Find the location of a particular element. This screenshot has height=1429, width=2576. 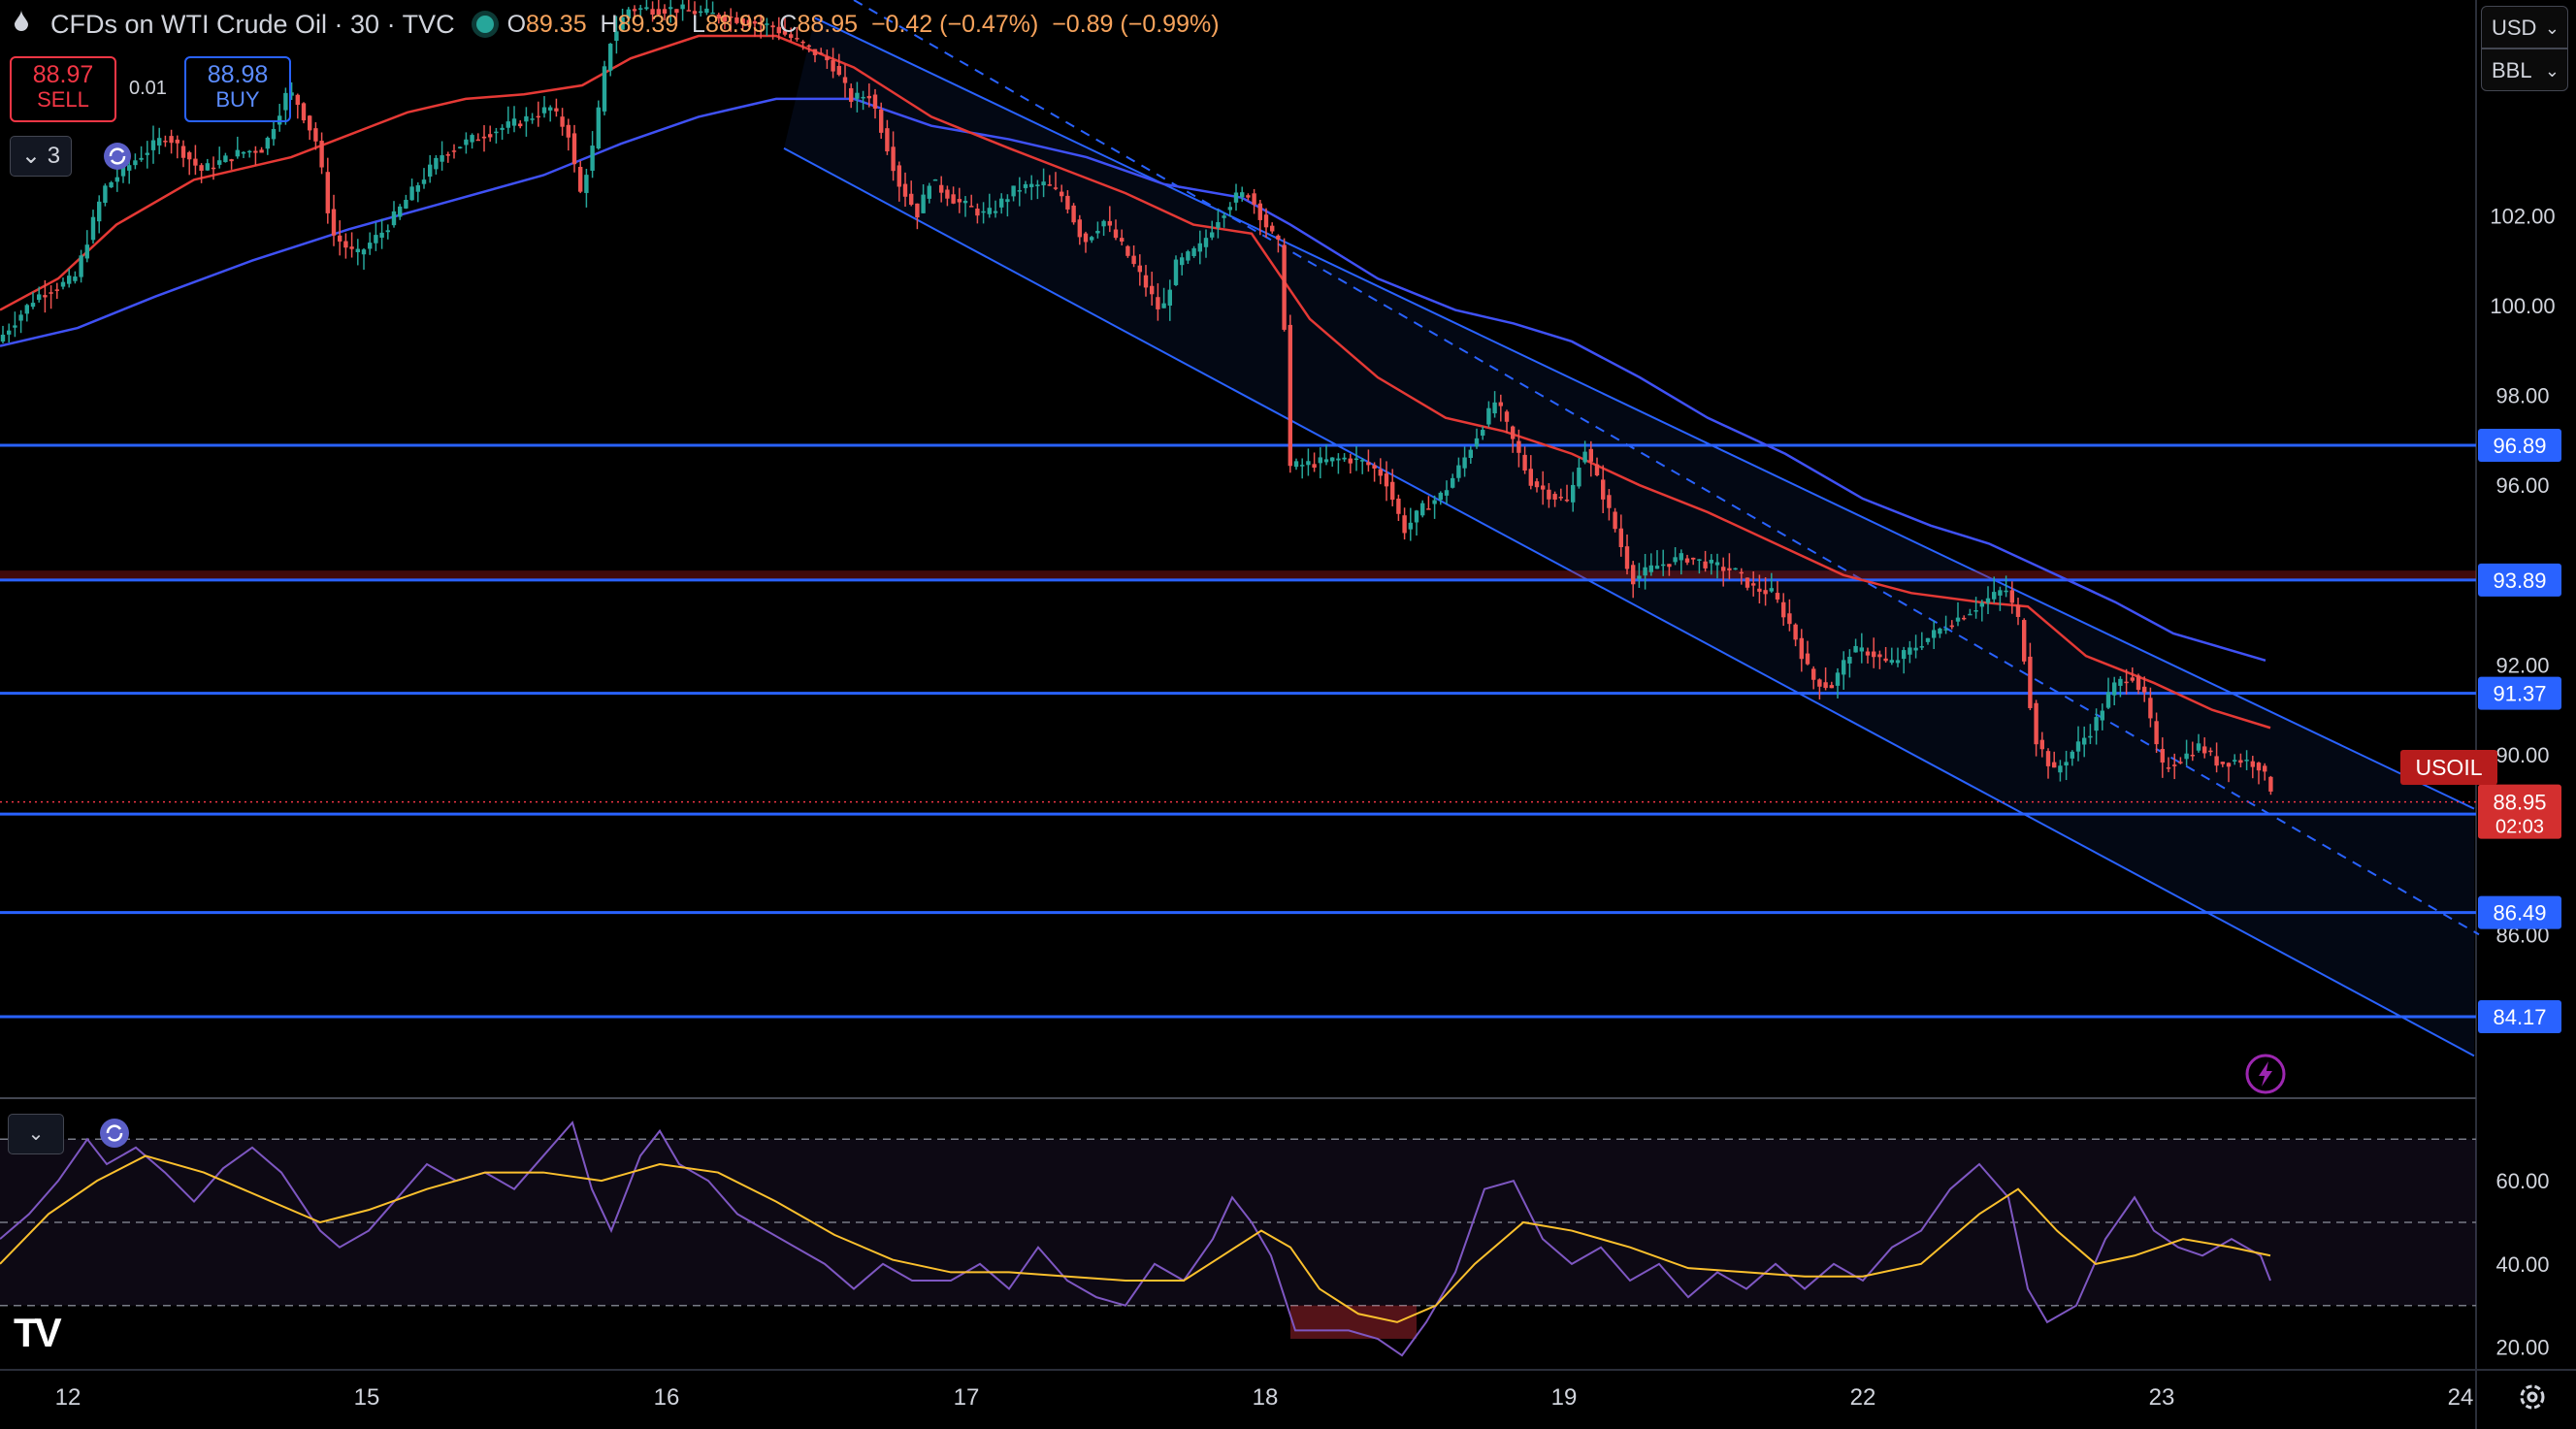

level-label: 93.89 is located at coordinates (2520, 580).